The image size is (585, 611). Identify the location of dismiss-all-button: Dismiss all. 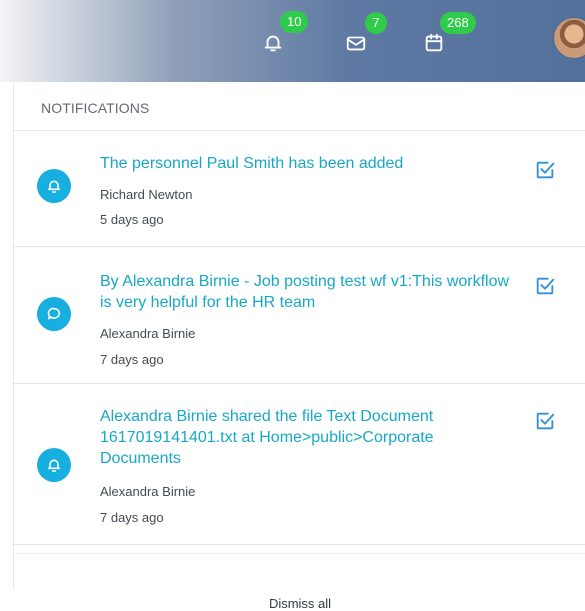
(299, 603).